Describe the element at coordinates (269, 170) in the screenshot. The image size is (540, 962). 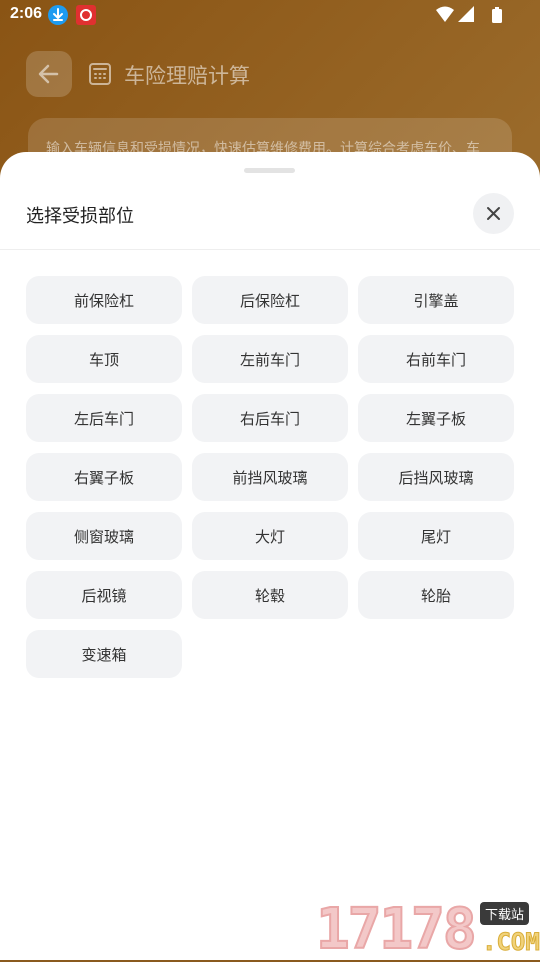
I see `drag-handle` at that location.